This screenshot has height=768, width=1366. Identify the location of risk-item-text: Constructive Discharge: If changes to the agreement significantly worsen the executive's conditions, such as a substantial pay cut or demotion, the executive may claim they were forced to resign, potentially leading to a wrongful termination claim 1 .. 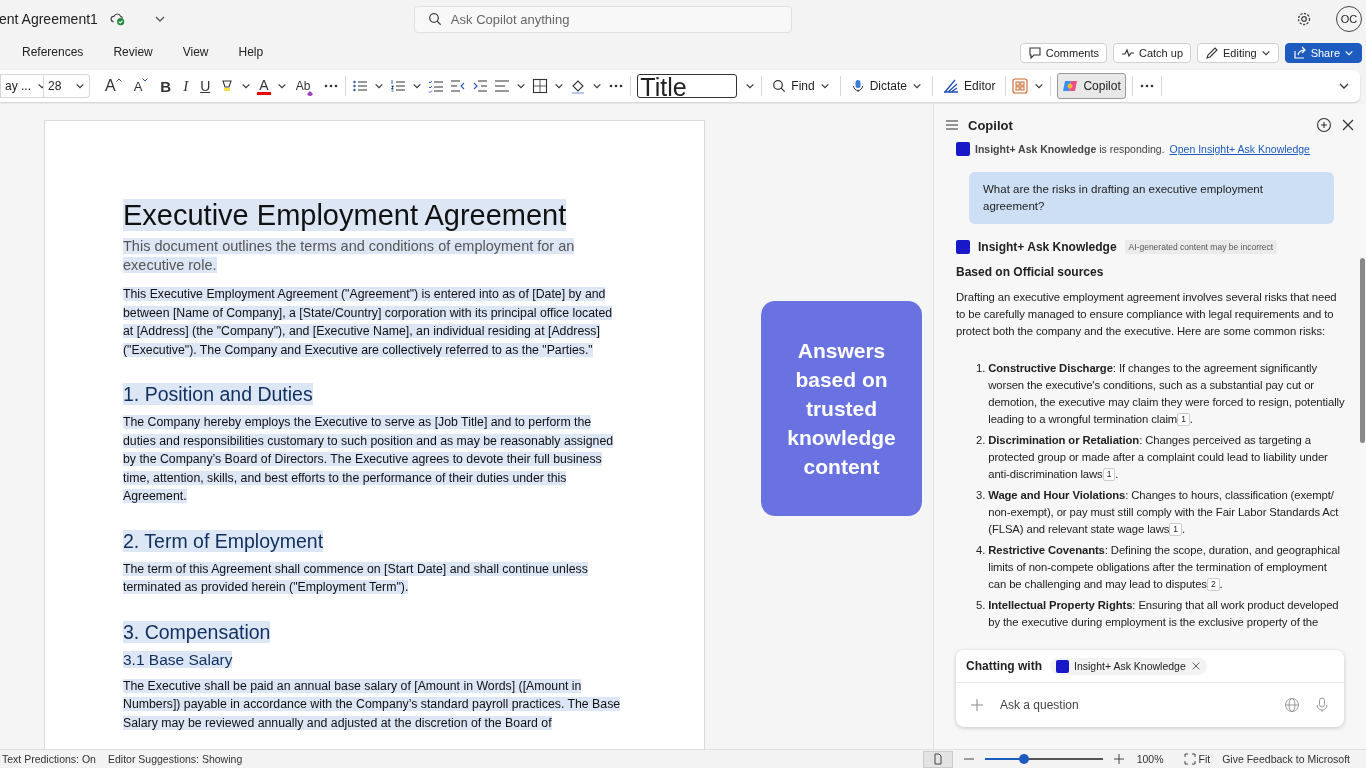
(1167, 394).